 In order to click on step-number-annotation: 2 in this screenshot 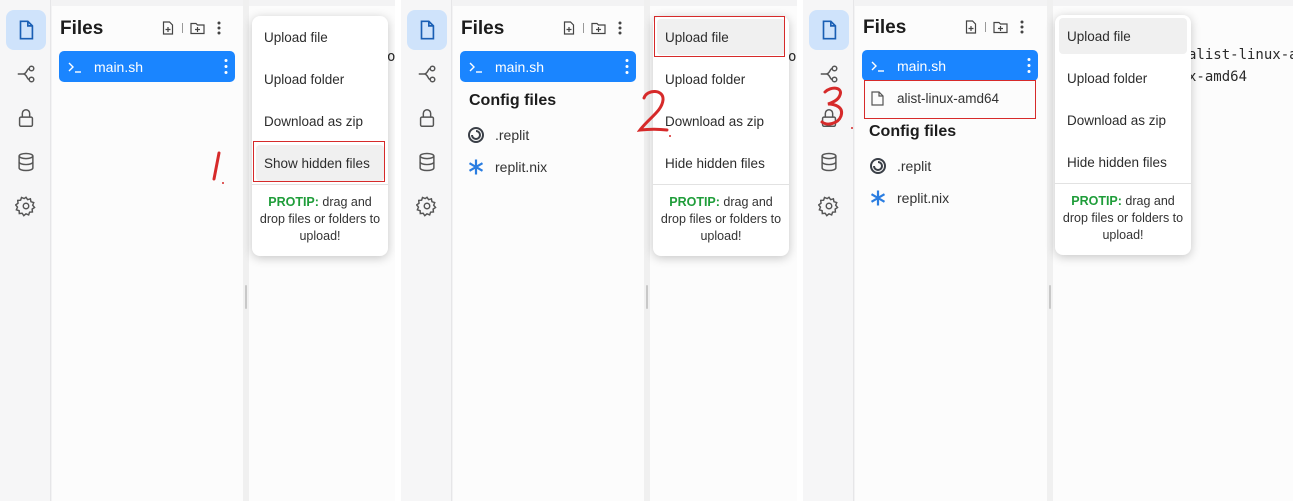, I will do `click(654, 113)`.